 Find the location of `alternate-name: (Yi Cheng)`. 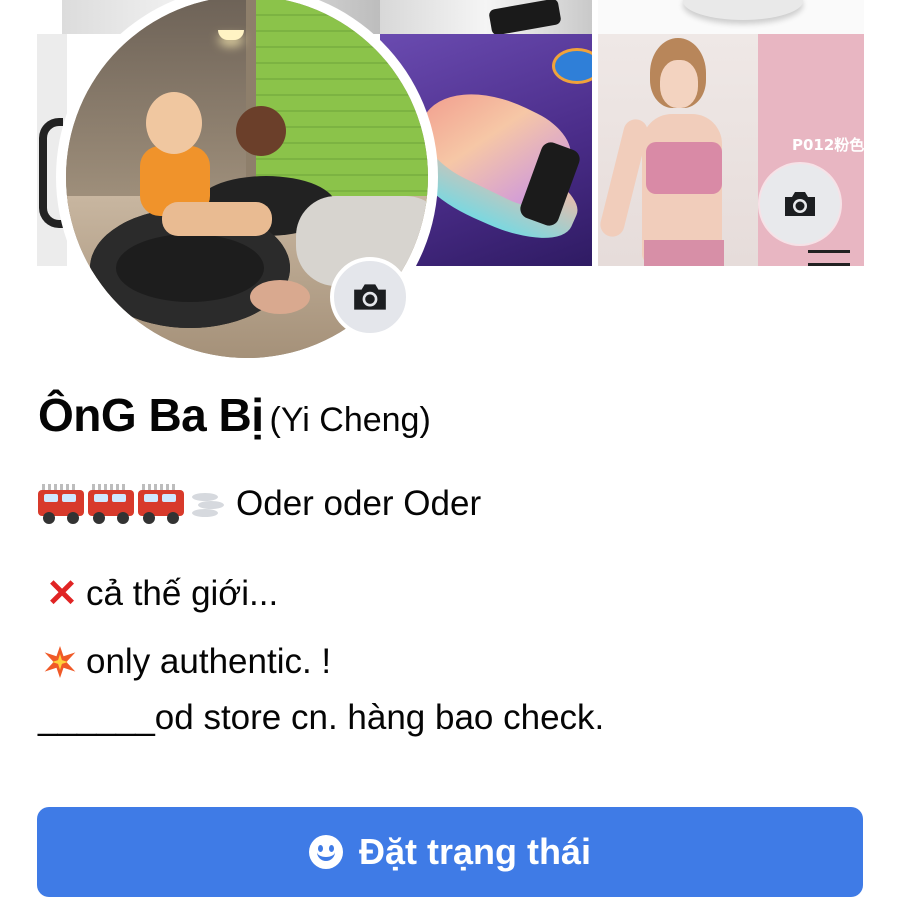

alternate-name: (Yi Cheng) is located at coordinates (350, 420).